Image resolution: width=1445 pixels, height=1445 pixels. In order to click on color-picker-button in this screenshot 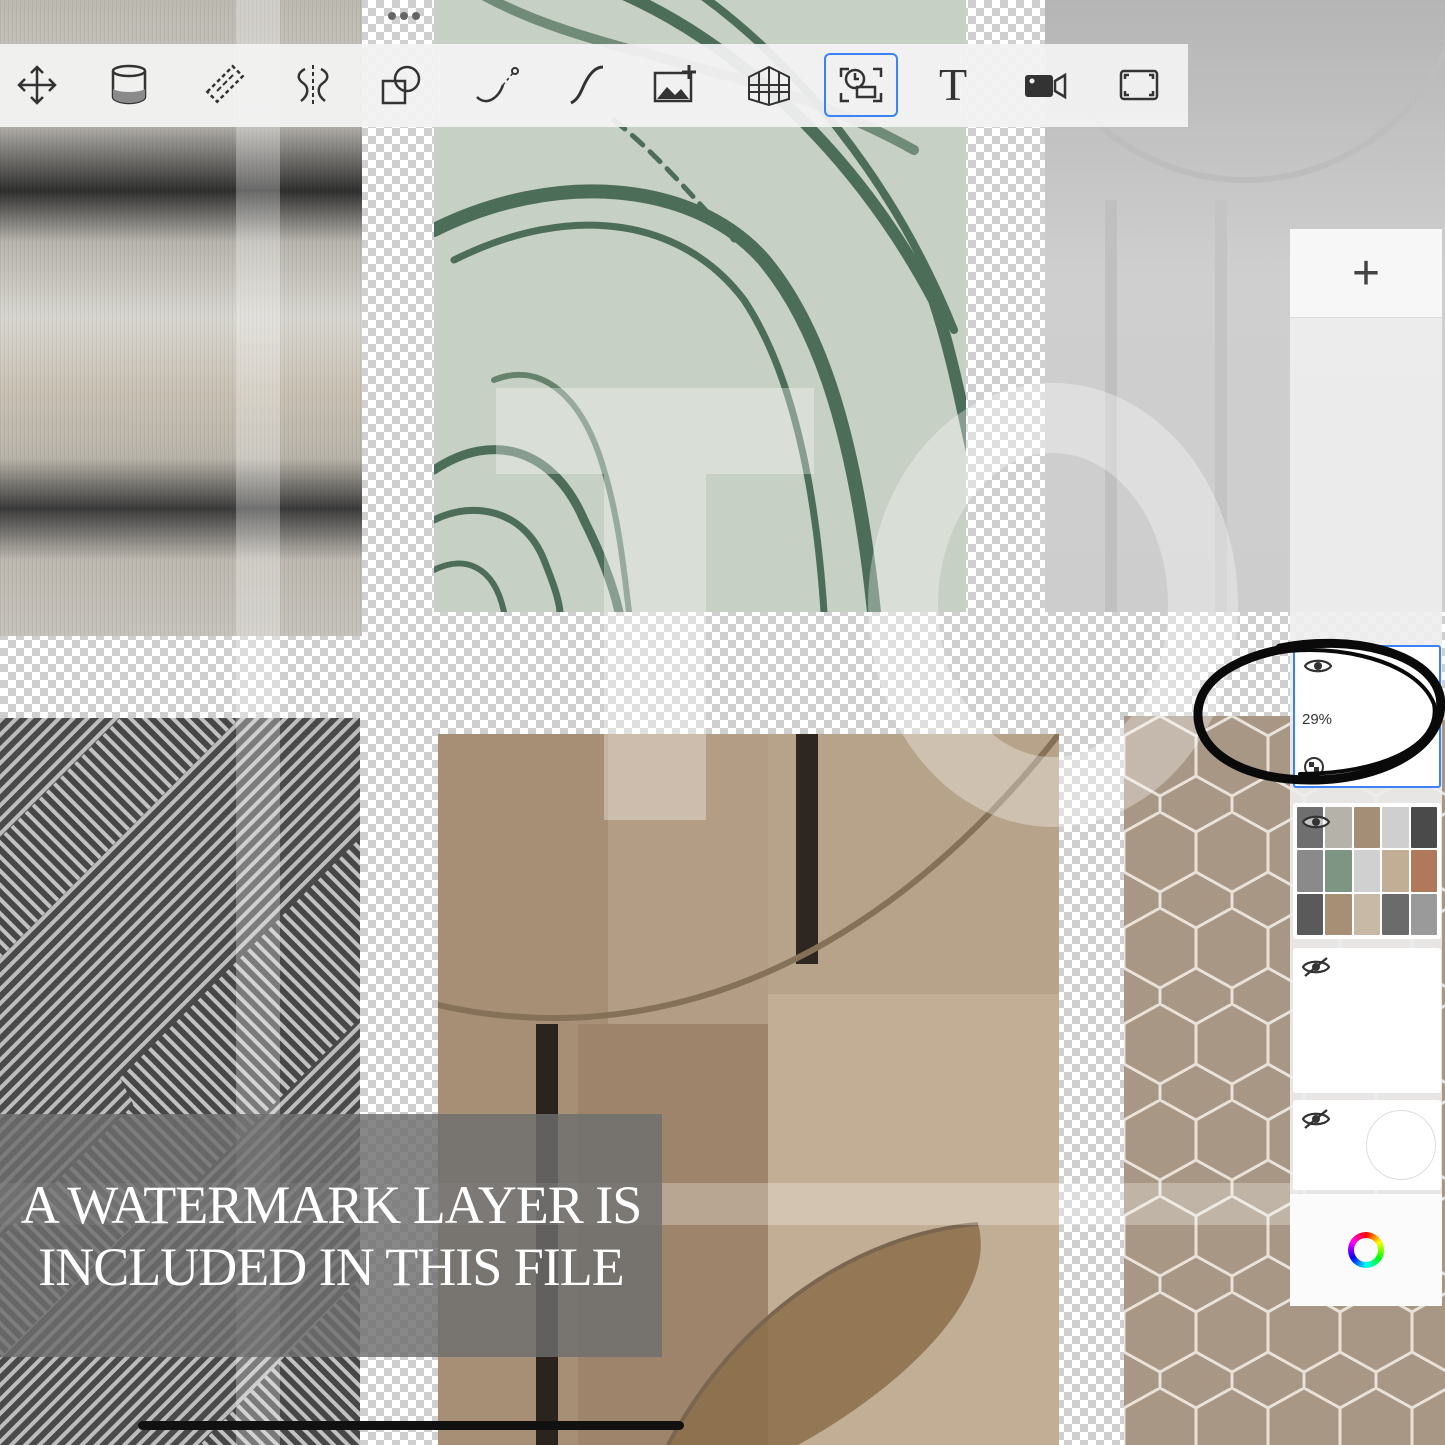, I will do `click(1366, 1250)`.